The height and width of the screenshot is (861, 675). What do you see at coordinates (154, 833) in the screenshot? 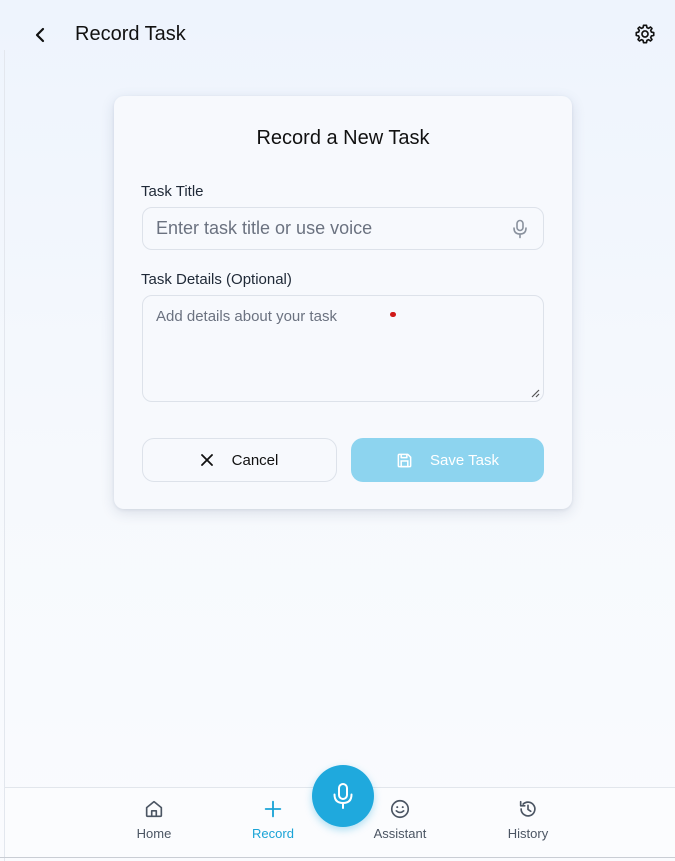
I see `nav-label-home: Home` at bounding box center [154, 833].